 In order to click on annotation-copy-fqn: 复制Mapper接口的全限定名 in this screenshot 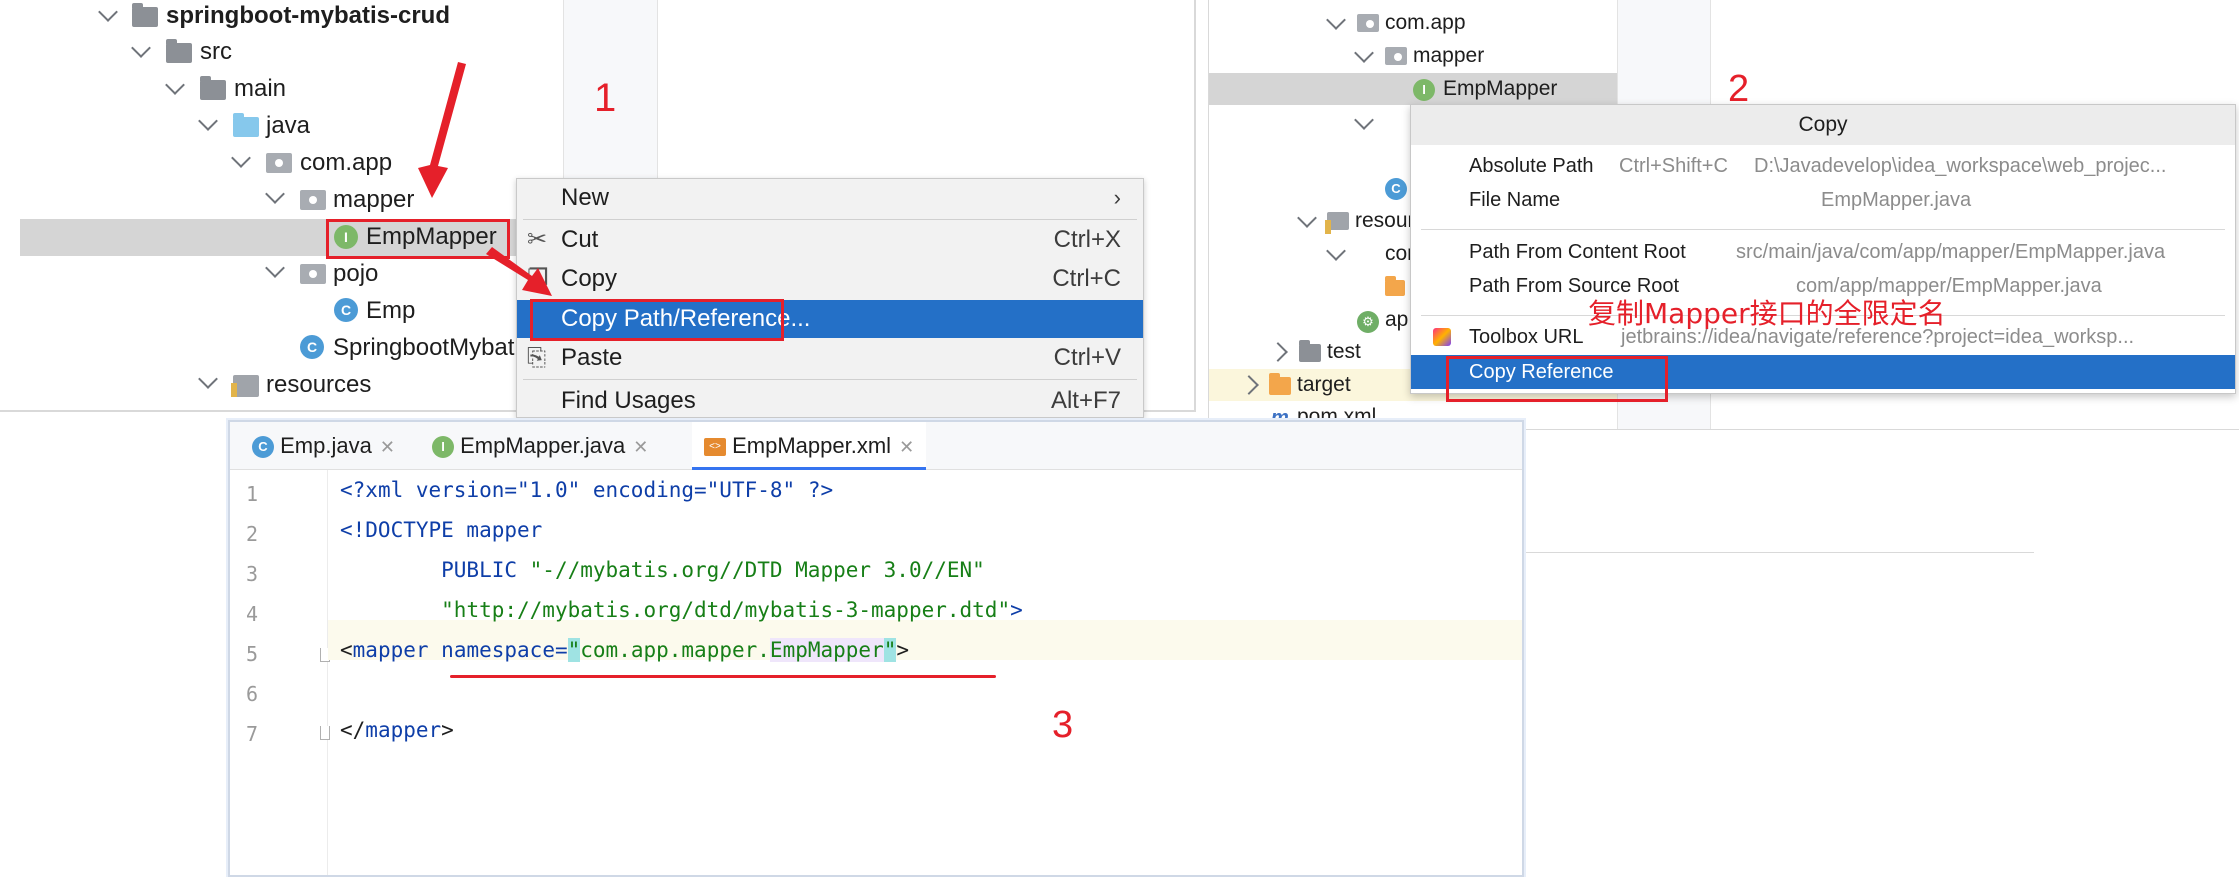, I will do `click(1767, 313)`.